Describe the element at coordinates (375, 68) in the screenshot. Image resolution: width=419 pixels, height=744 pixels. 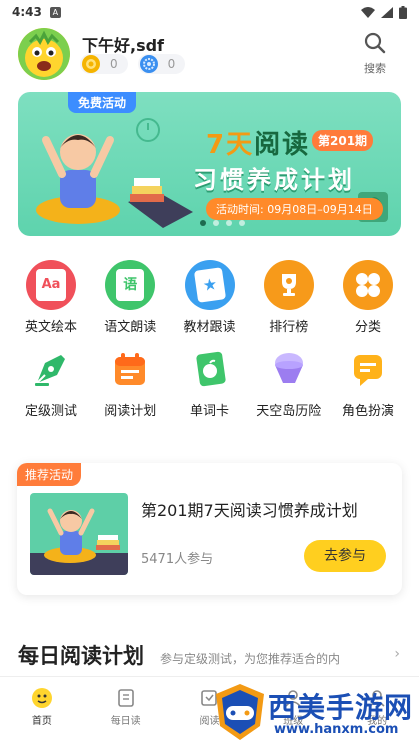
I see `search-label: 搜索` at that location.